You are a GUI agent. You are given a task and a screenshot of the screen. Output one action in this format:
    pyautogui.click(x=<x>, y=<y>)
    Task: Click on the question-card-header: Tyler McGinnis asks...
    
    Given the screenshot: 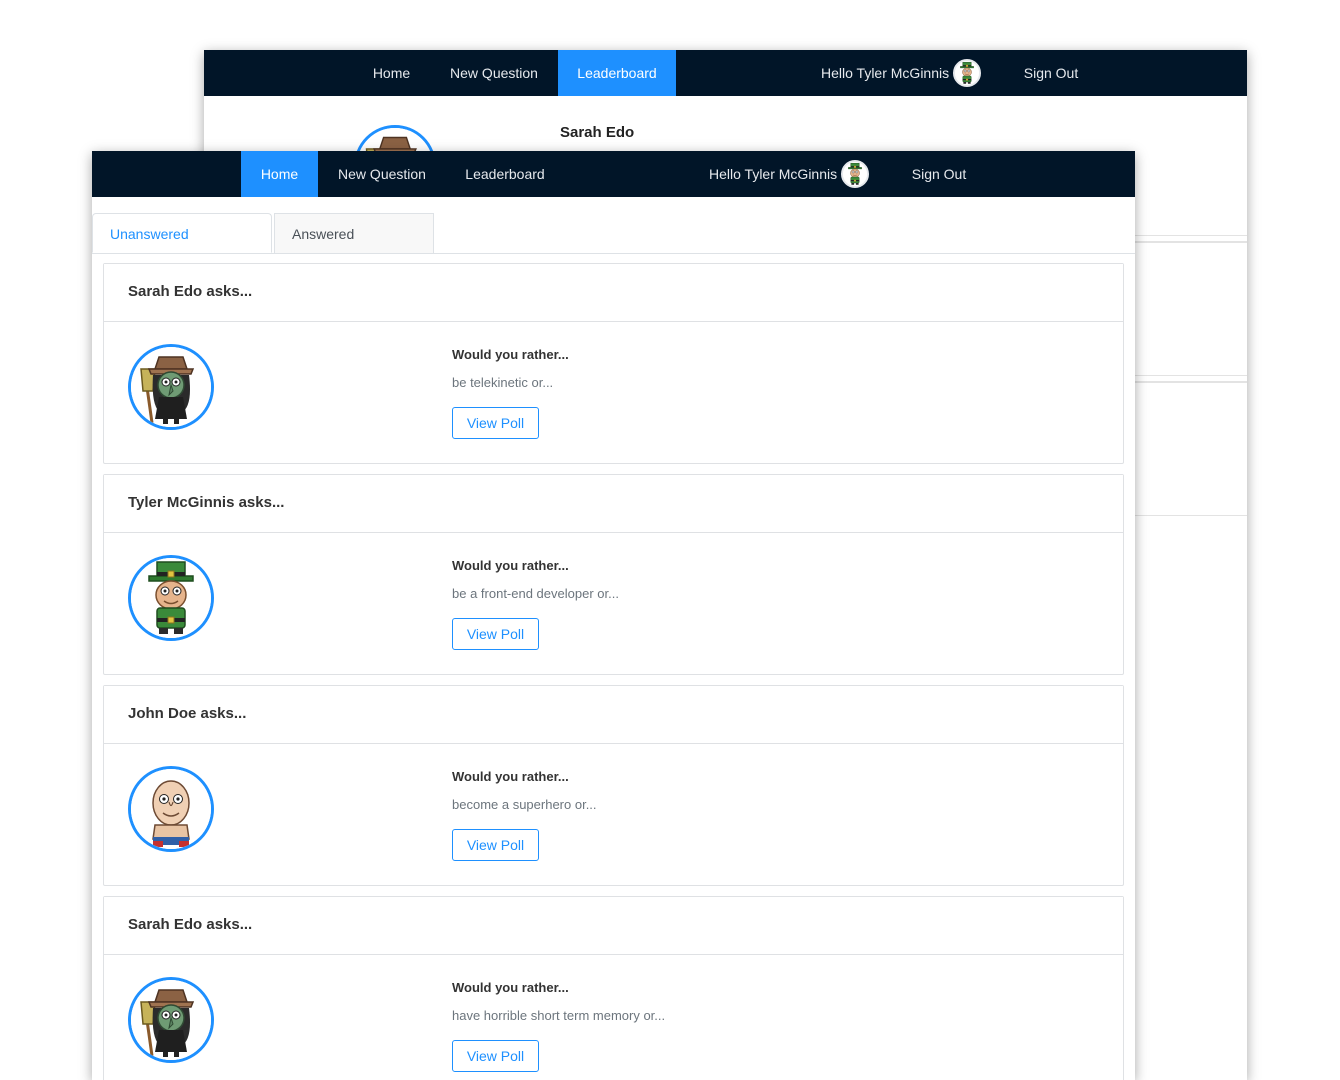 What is the action you would take?
    pyautogui.click(x=613, y=504)
    